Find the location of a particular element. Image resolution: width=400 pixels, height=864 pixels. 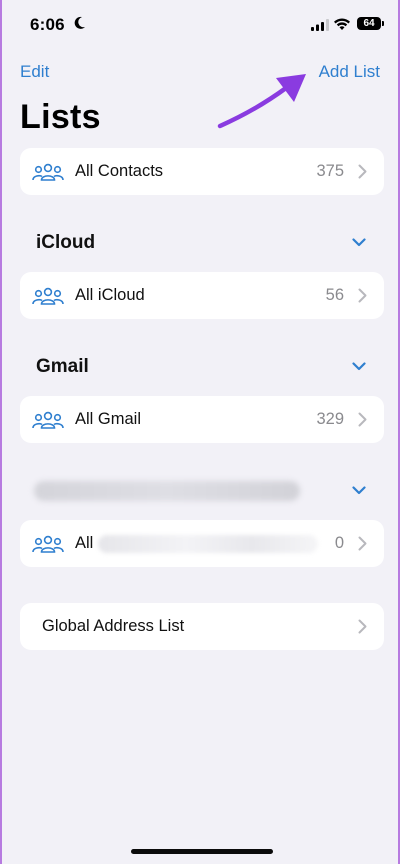

page-title: Lists is located at coordinates (60, 117).